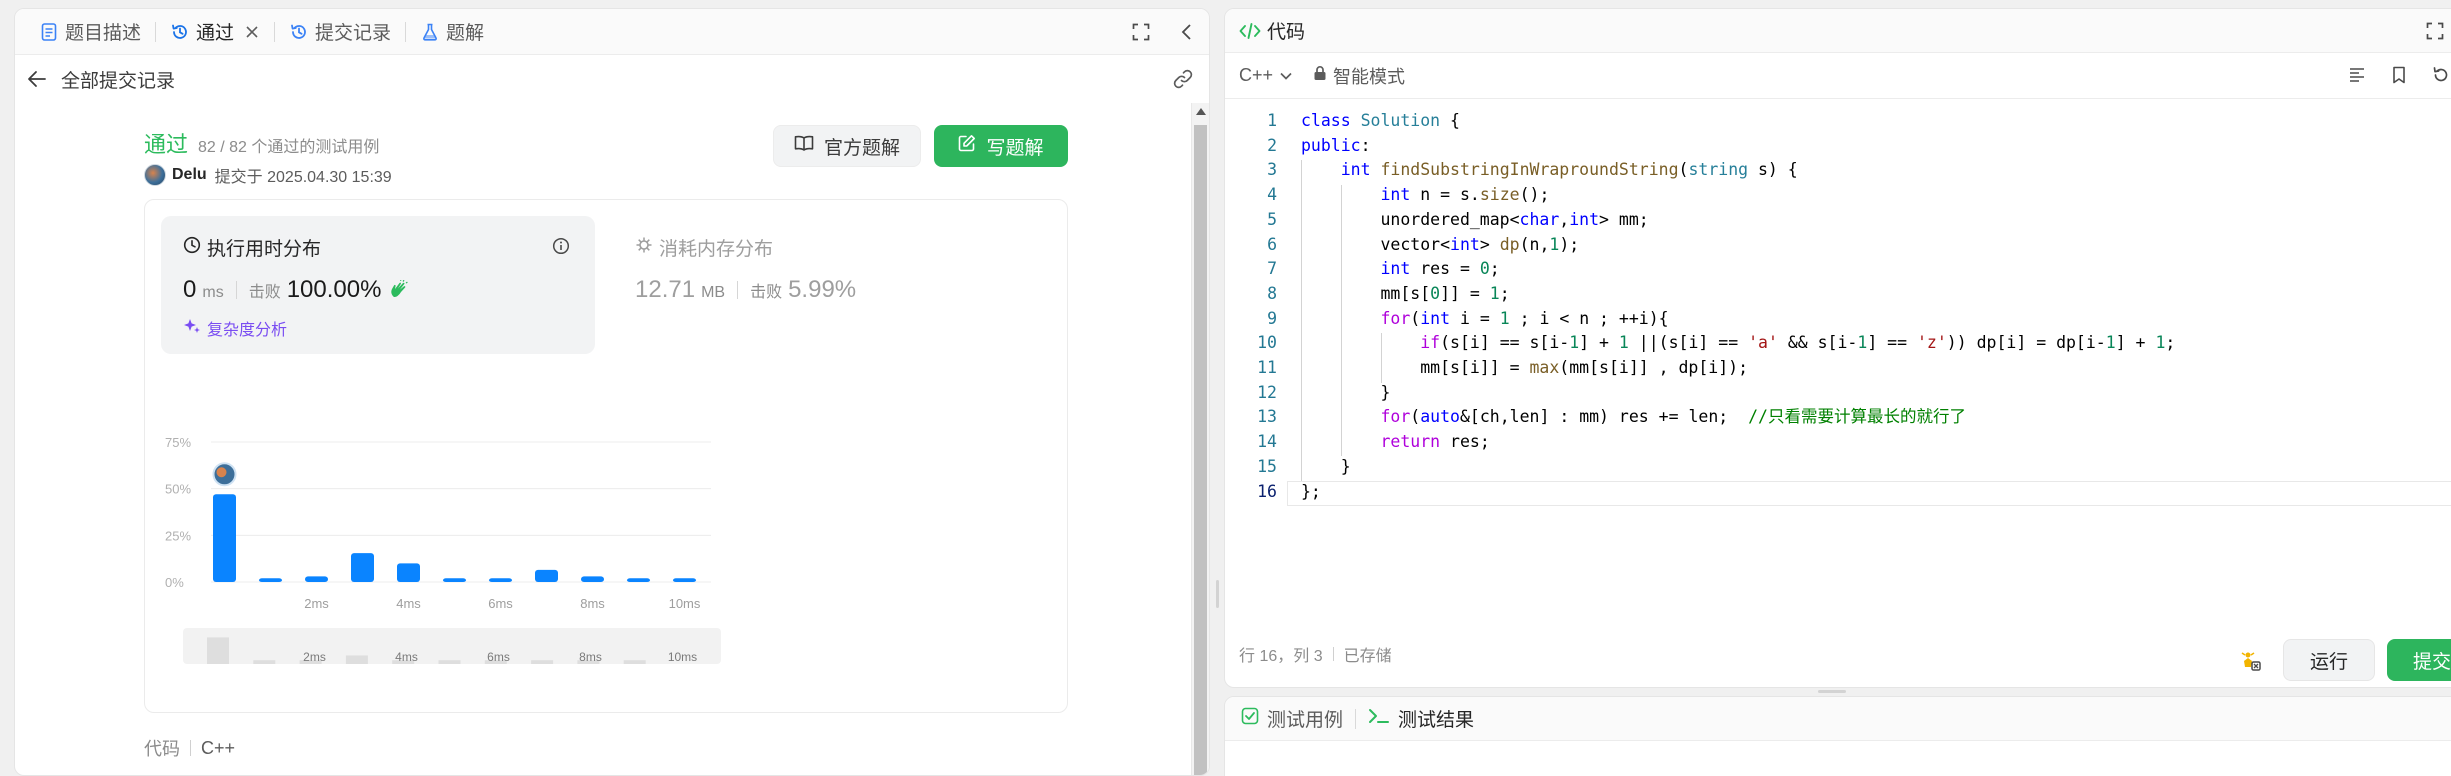 The width and height of the screenshot is (2451, 776). What do you see at coordinates (1336, 145) in the screenshot?
I see `code-text: public:` at bounding box center [1336, 145].